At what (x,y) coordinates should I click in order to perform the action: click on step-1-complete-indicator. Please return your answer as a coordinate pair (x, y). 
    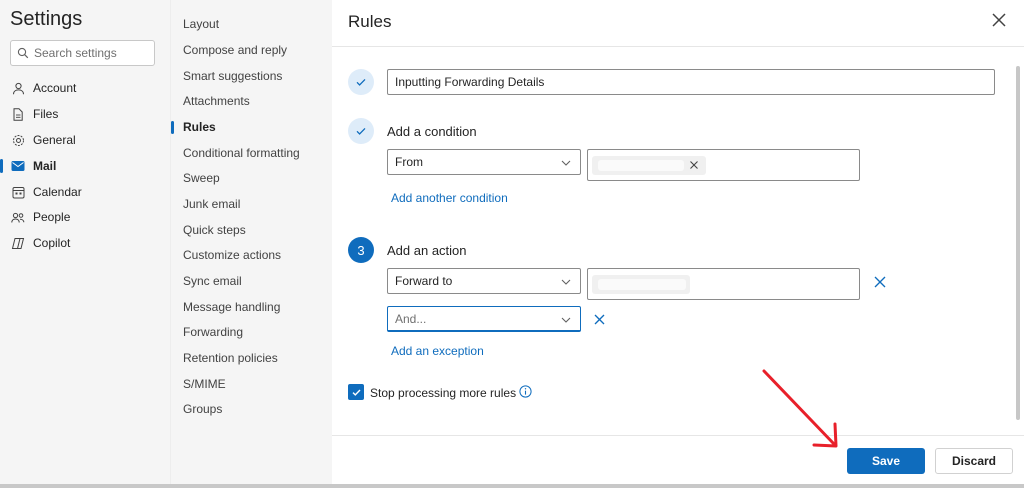
    Looking at the image, I should click on (361, 82).